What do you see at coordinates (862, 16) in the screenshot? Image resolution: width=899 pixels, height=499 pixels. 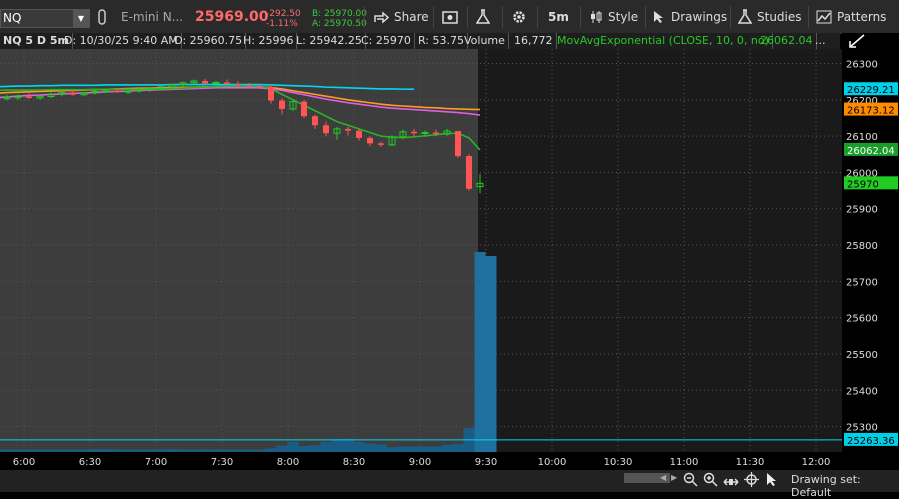 I see `patterns-label: Patterns` at bounding box center [862, 16].